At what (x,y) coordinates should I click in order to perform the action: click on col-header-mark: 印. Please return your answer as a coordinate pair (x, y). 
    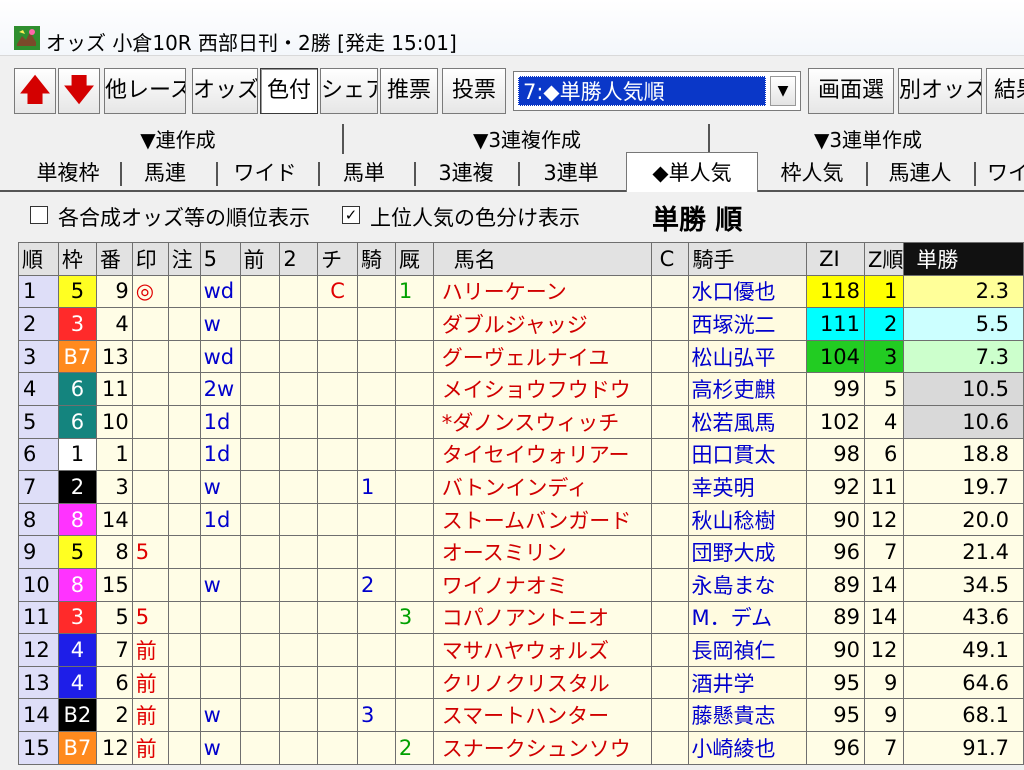
    Looking at the image, I should click on (150, 259).